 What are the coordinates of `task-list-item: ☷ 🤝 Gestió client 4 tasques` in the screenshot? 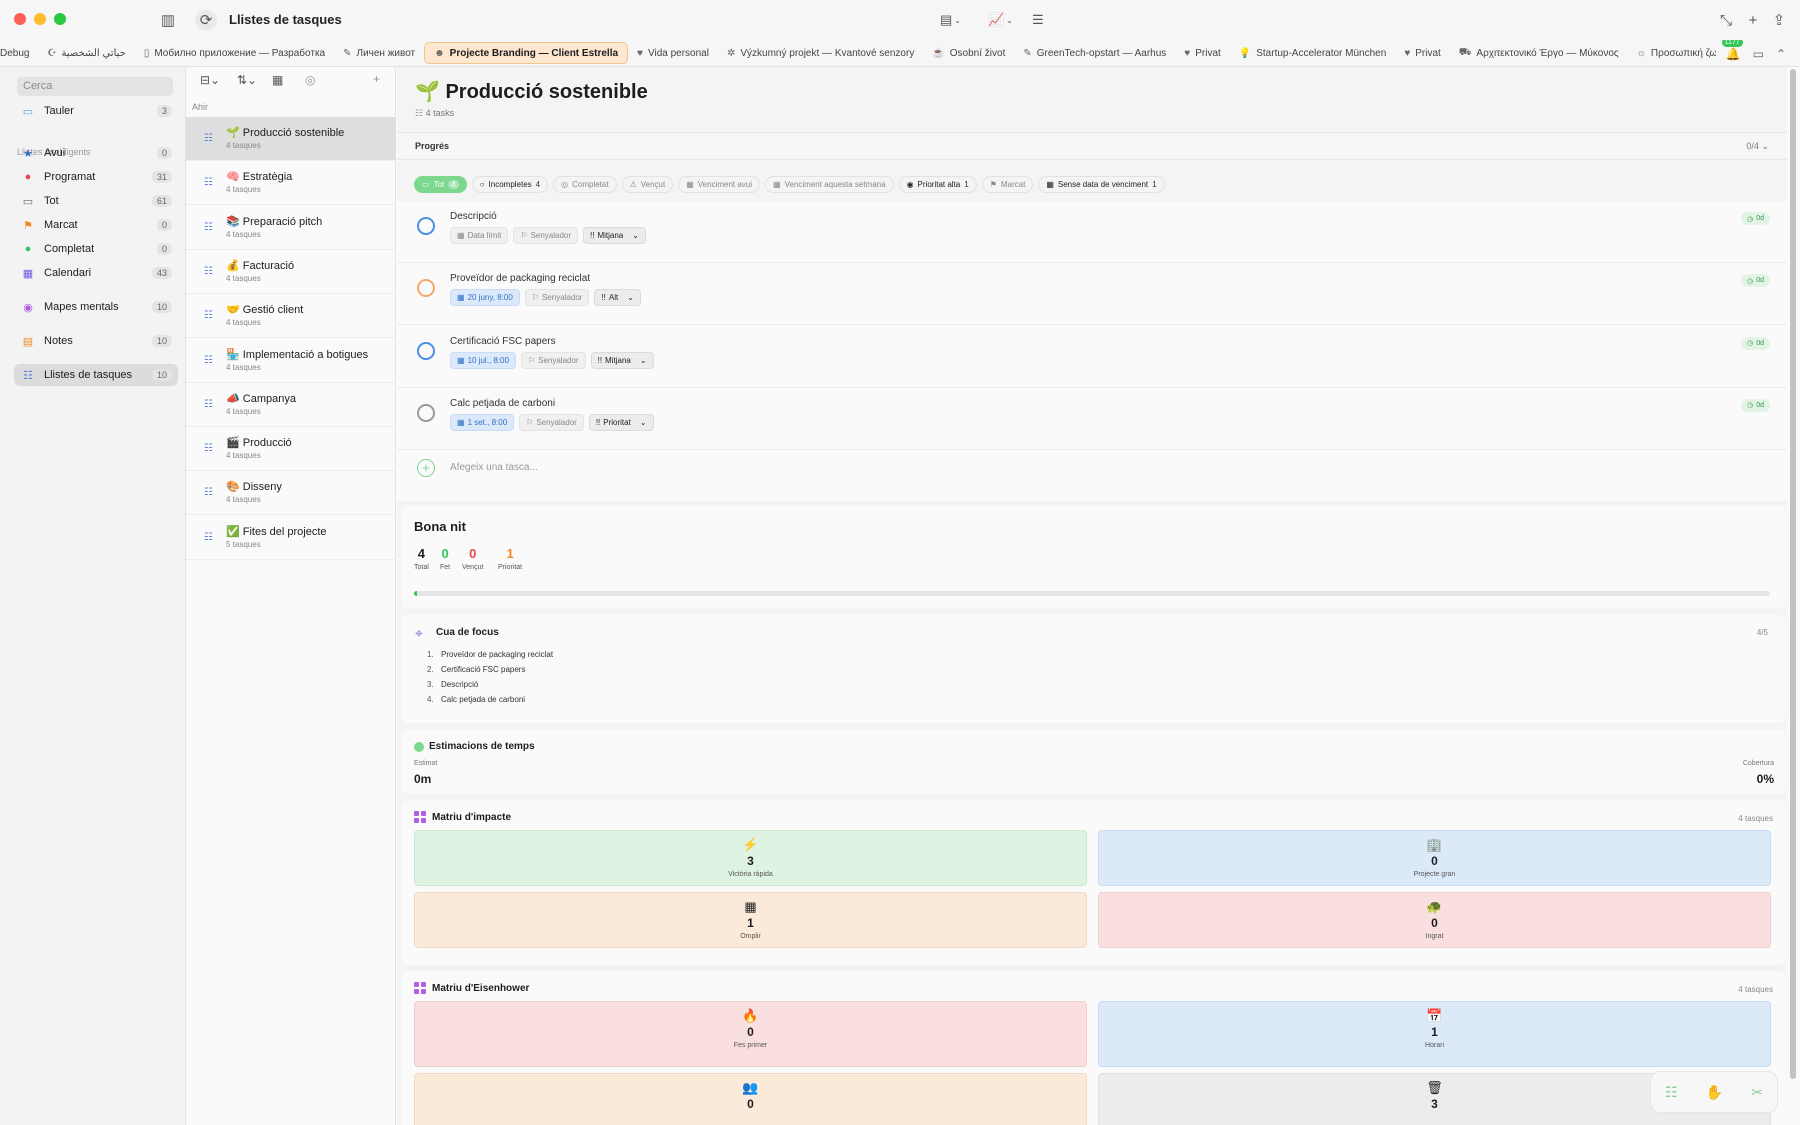 It's located at (291, 316).